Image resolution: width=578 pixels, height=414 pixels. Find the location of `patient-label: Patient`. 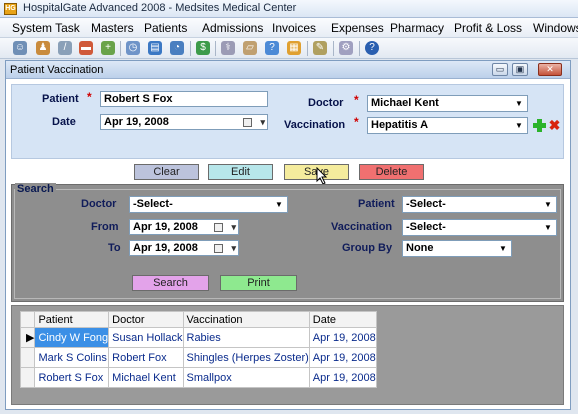

patient-label: Patient is located at coordinates (60, 99).